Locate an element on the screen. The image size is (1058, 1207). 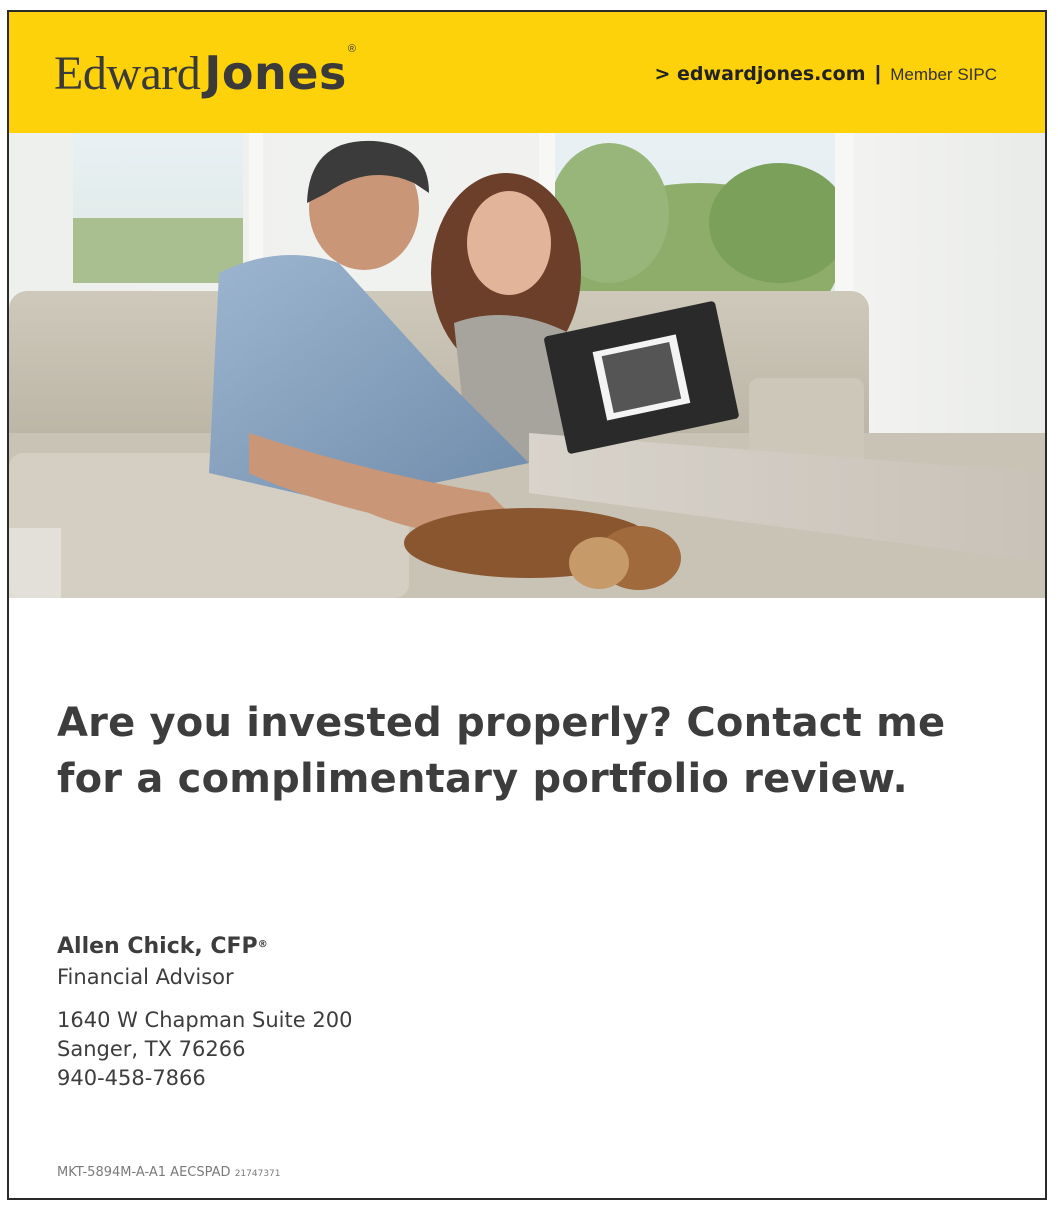
ad-code-main: MKT-5894M-A-A1 AECSPAD is located at coordinates (144, 1172).